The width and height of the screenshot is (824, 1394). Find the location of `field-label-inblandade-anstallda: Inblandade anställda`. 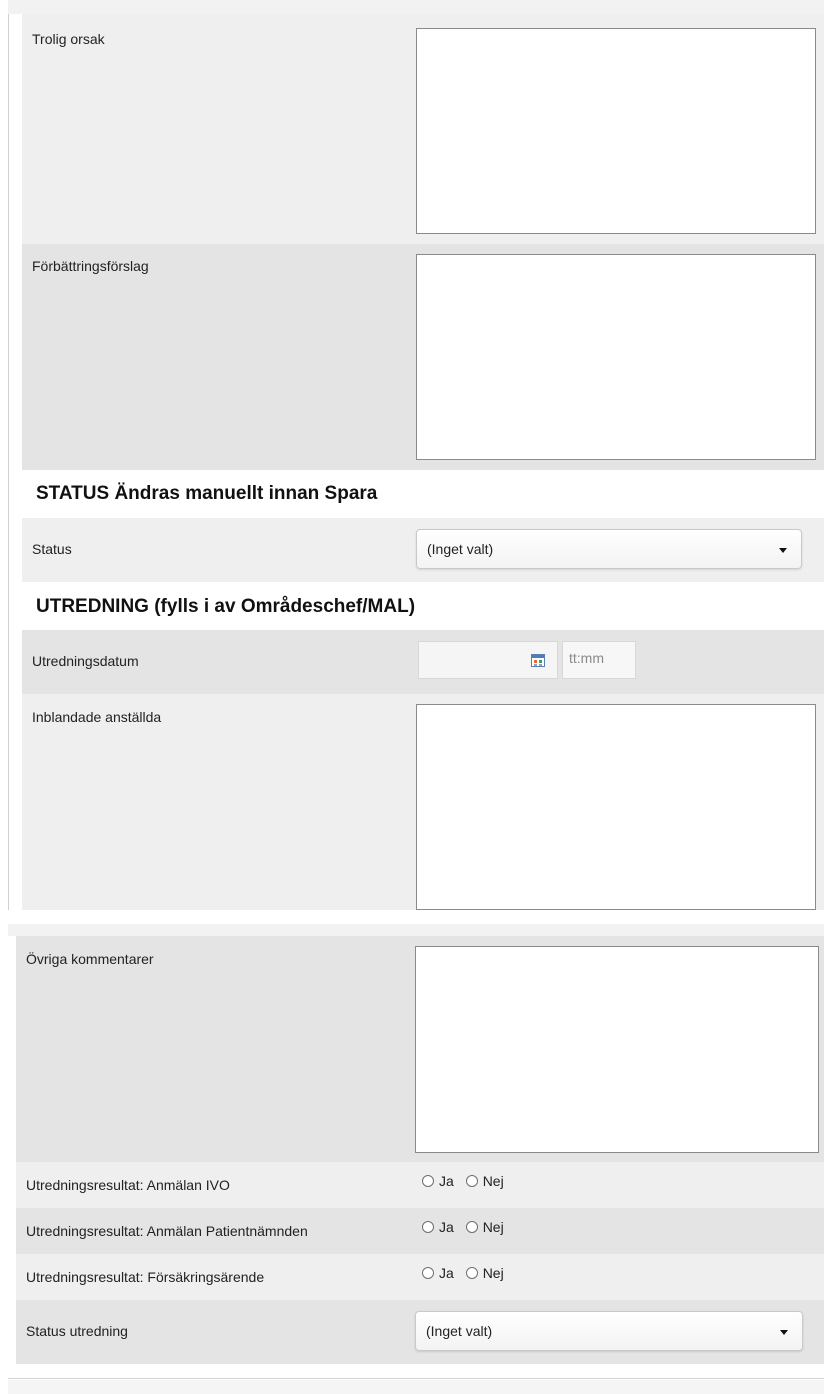

field-label-inblandade-anstallda: Inblandade anställda is located at coordinates (97, 717).